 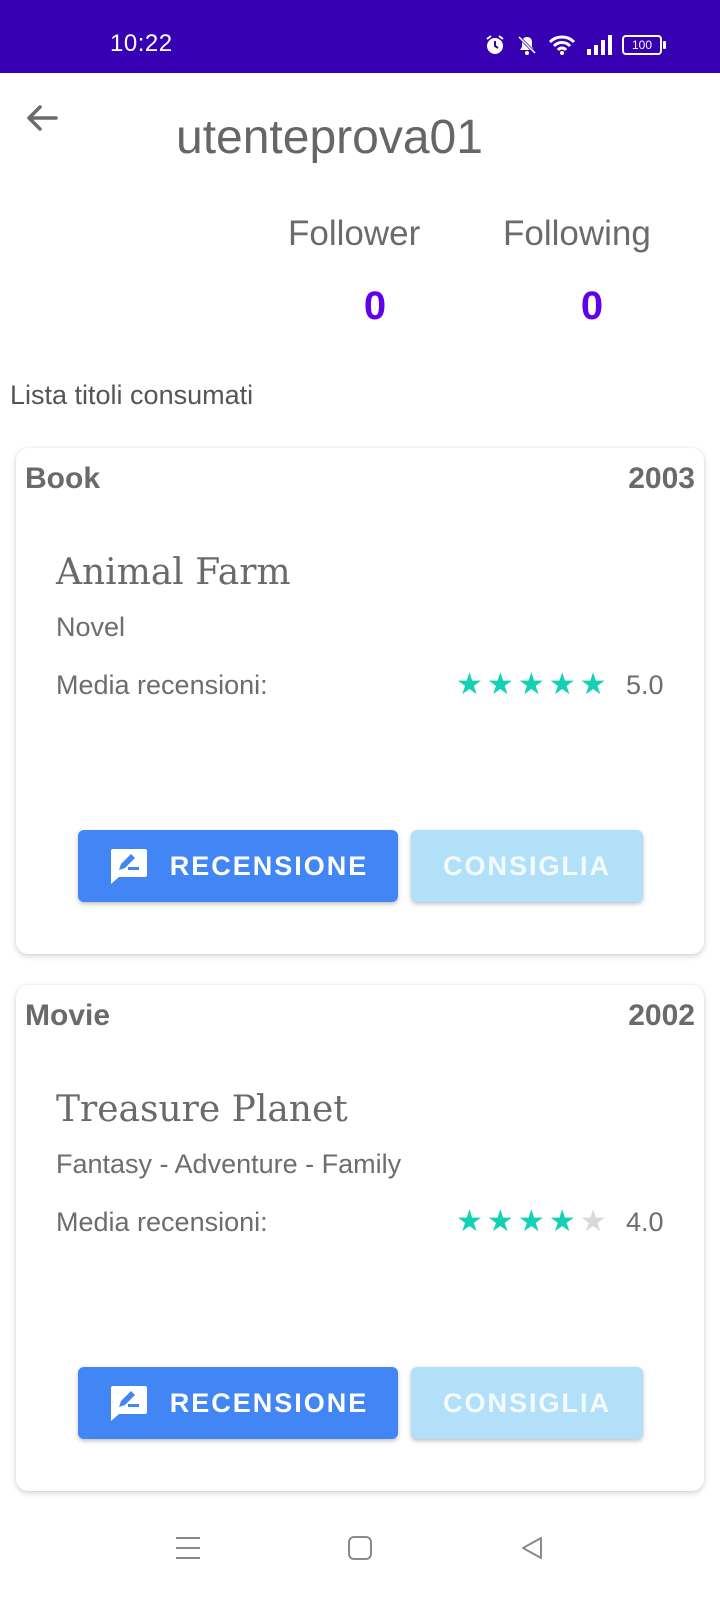 What do you see at coordinates (229, 1164) in the screenshot?
I see `card-genre: Fantasy - Adventure - Family` at bounding box center [229, 1164].